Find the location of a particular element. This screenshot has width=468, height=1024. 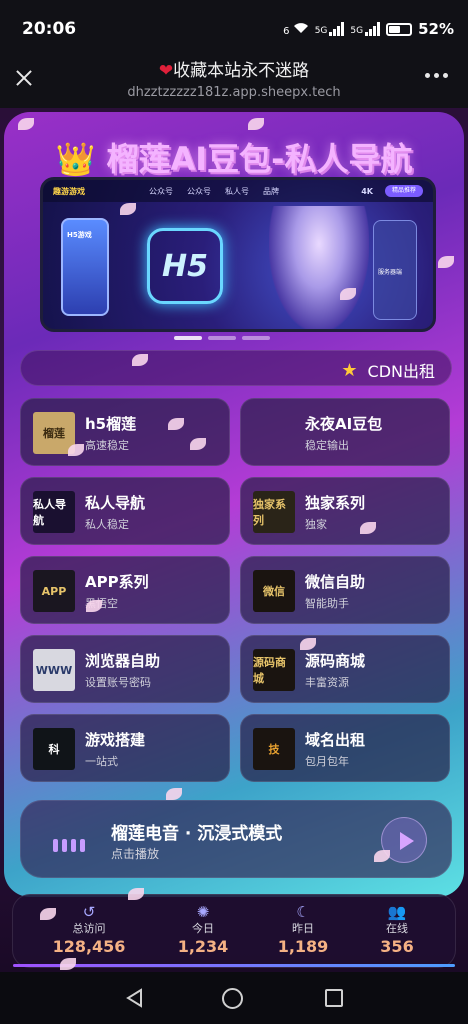

tile-title: 独家系列 is located at coordinates (335, 503).